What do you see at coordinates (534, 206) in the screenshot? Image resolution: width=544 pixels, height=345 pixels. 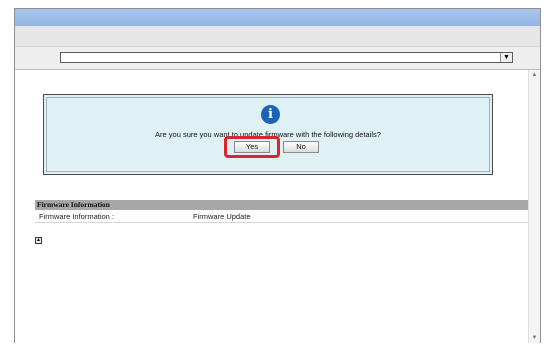 I see `vertical-scrollbar: ▲ ▼` at bounding box center [534, 206].